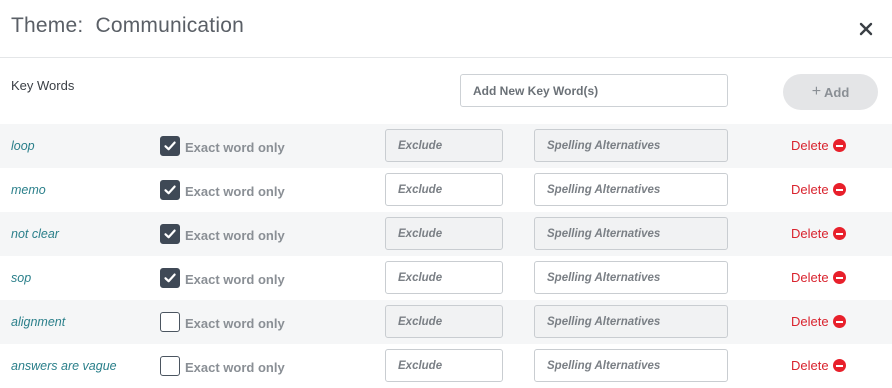  I want to click on keyword-text: answers are vague, so click(64, 366).